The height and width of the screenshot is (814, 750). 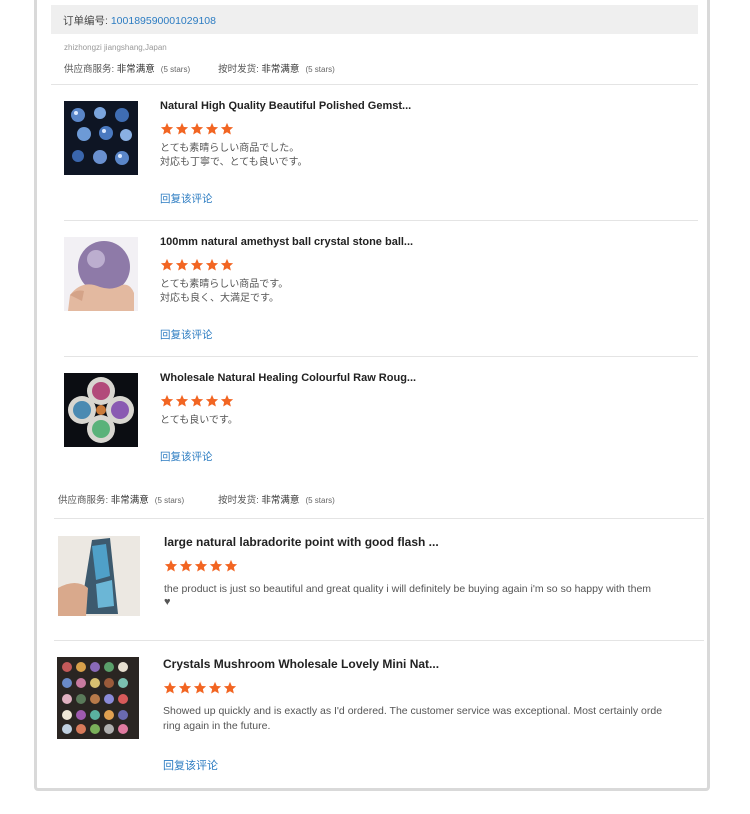 What do you see at coordinates (115, 47) in the screenshot?
I see `buyer-name: zhizhongzi jiangshang,Japan` at bounding box center [115, 47].